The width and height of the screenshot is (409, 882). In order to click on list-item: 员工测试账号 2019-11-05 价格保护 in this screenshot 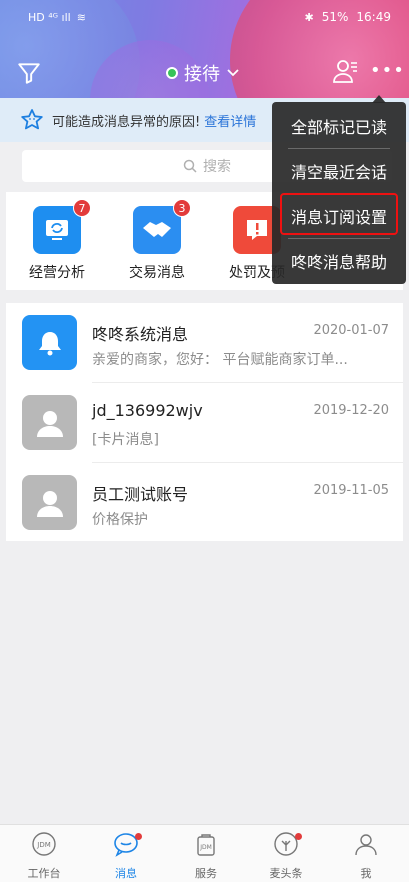, I will do `click(204, 503)`.